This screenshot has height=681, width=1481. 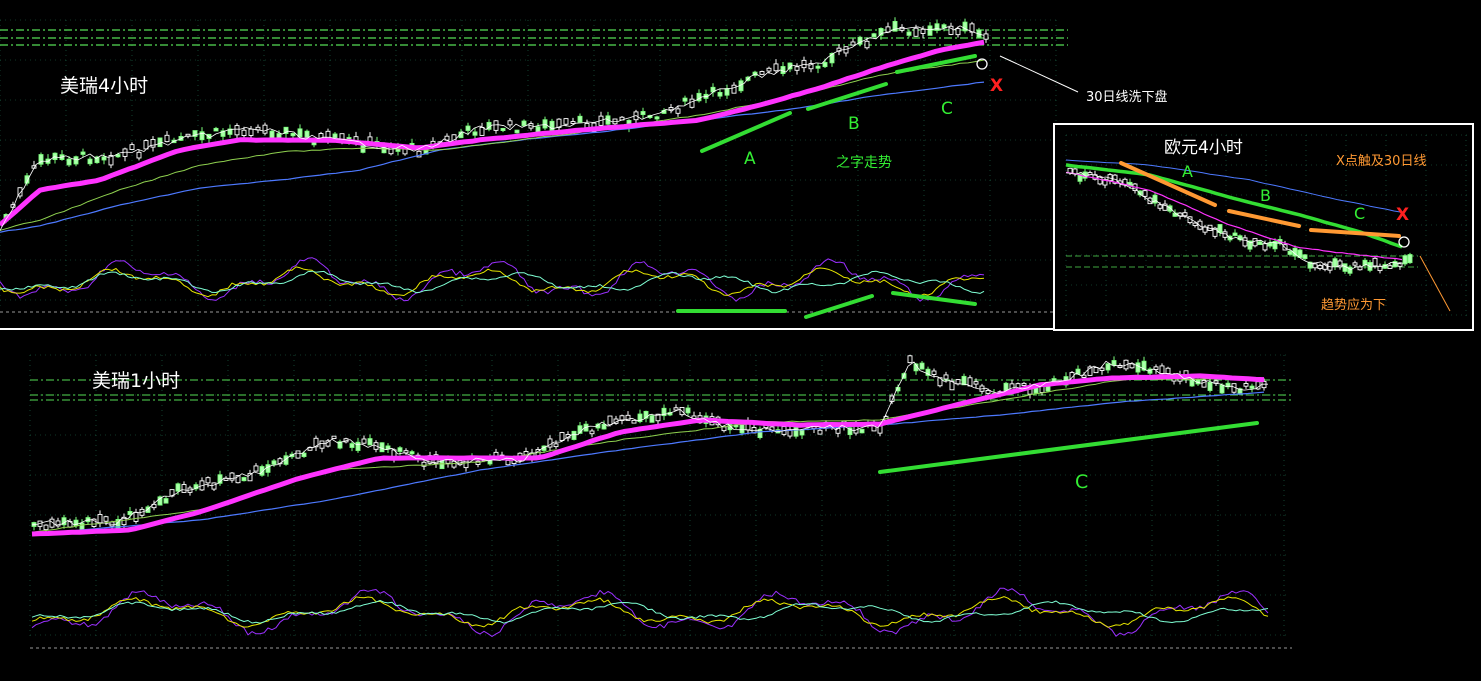 I want to click on osc-purple-line, so click(x=650, y=612).